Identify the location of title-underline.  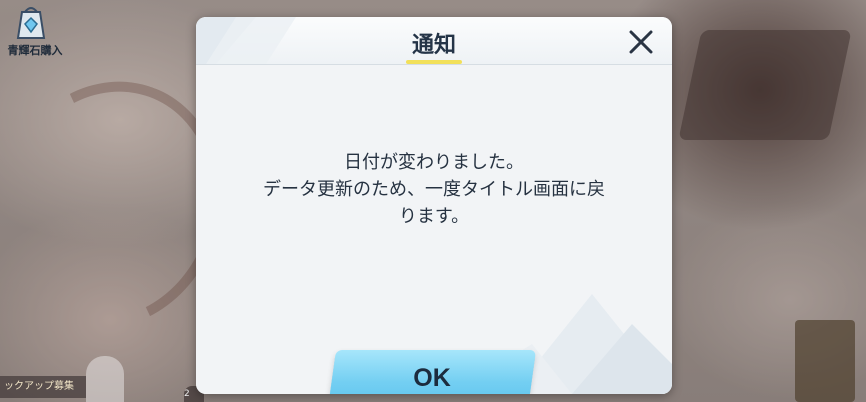
(434, 62).